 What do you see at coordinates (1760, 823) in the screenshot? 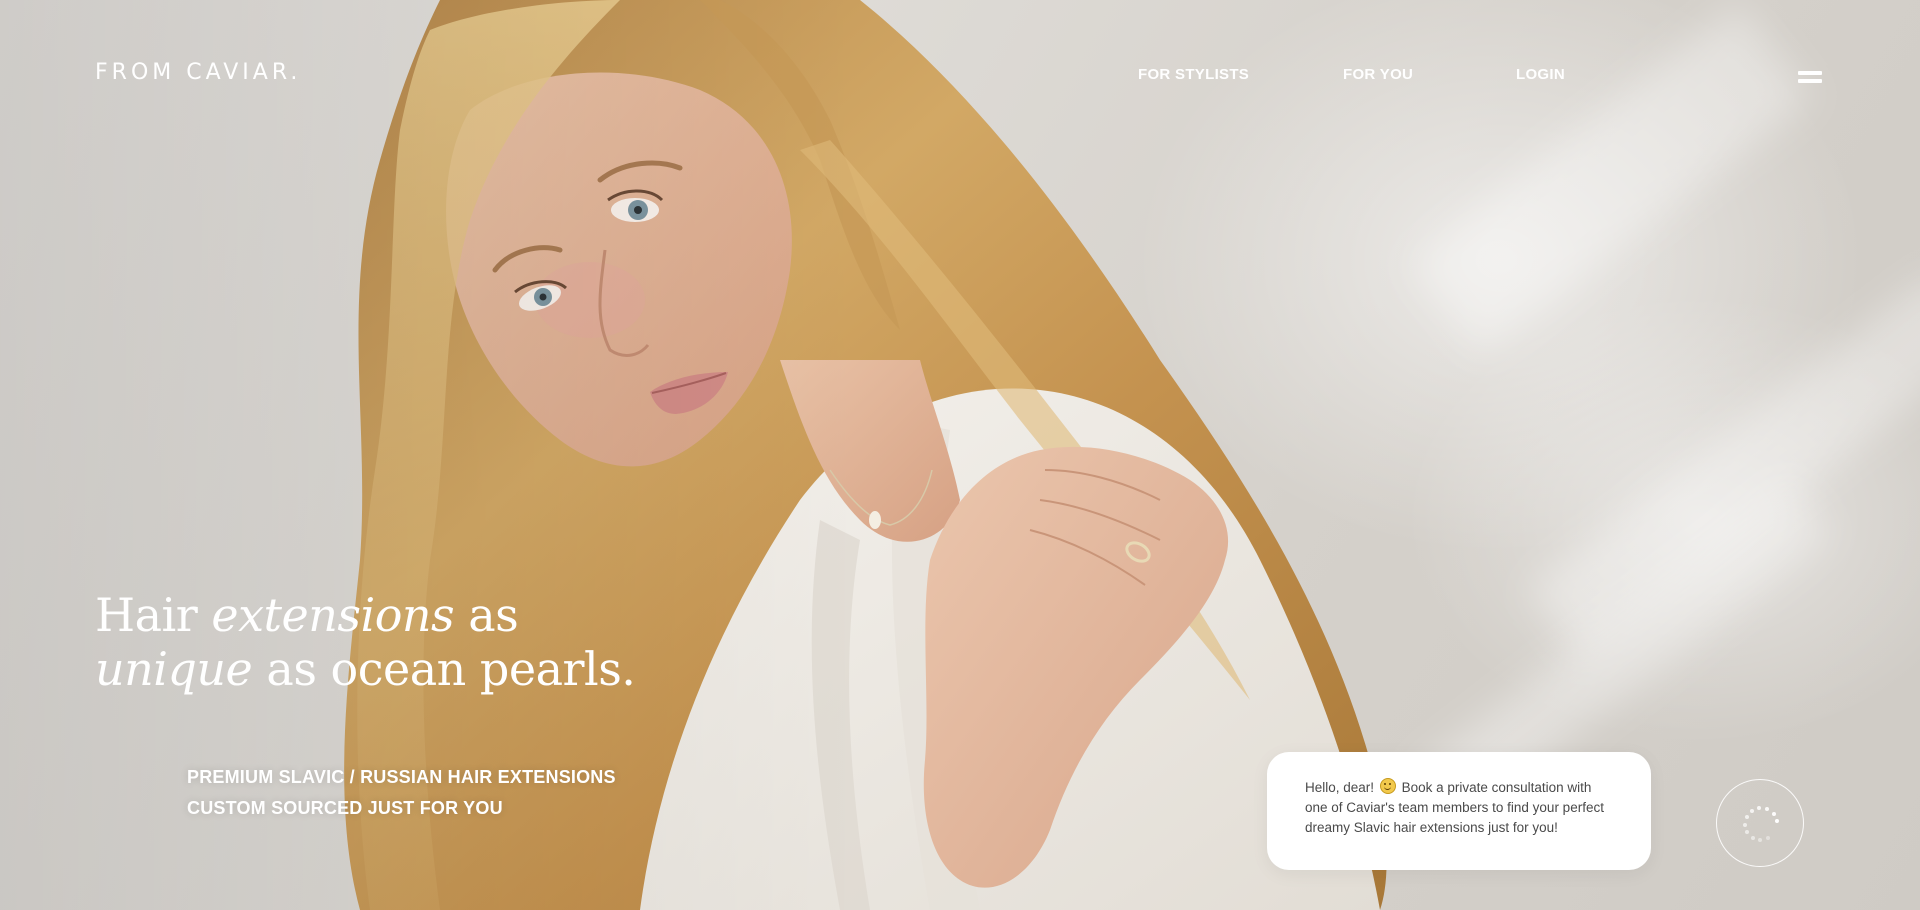
I see `chat-launcher-button` at bounding box center [1760, 823].